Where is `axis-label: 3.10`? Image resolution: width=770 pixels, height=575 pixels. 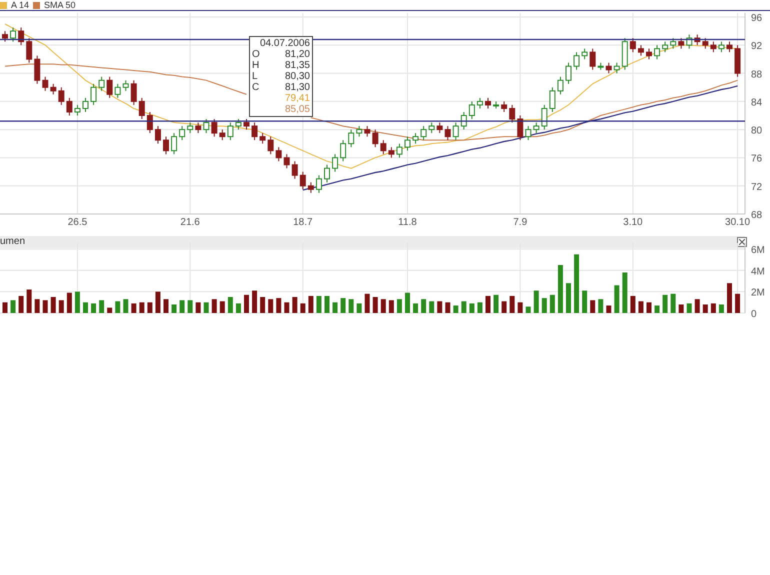
axis-label: 3.10 is located at coordinates (633, 222).